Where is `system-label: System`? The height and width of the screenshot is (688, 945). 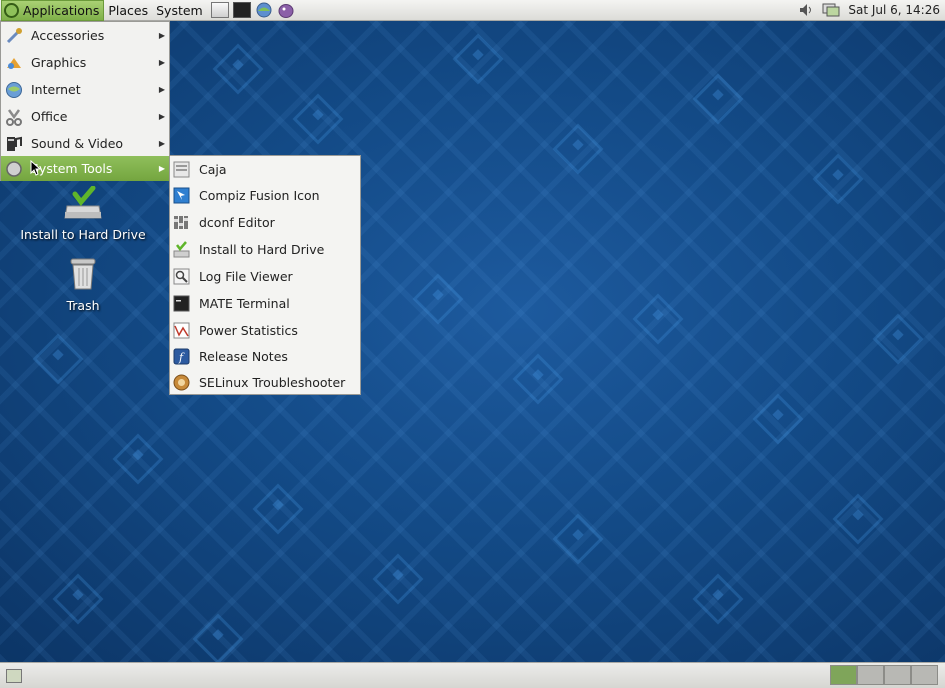
system-label: System is located at coordinates (179, 10).